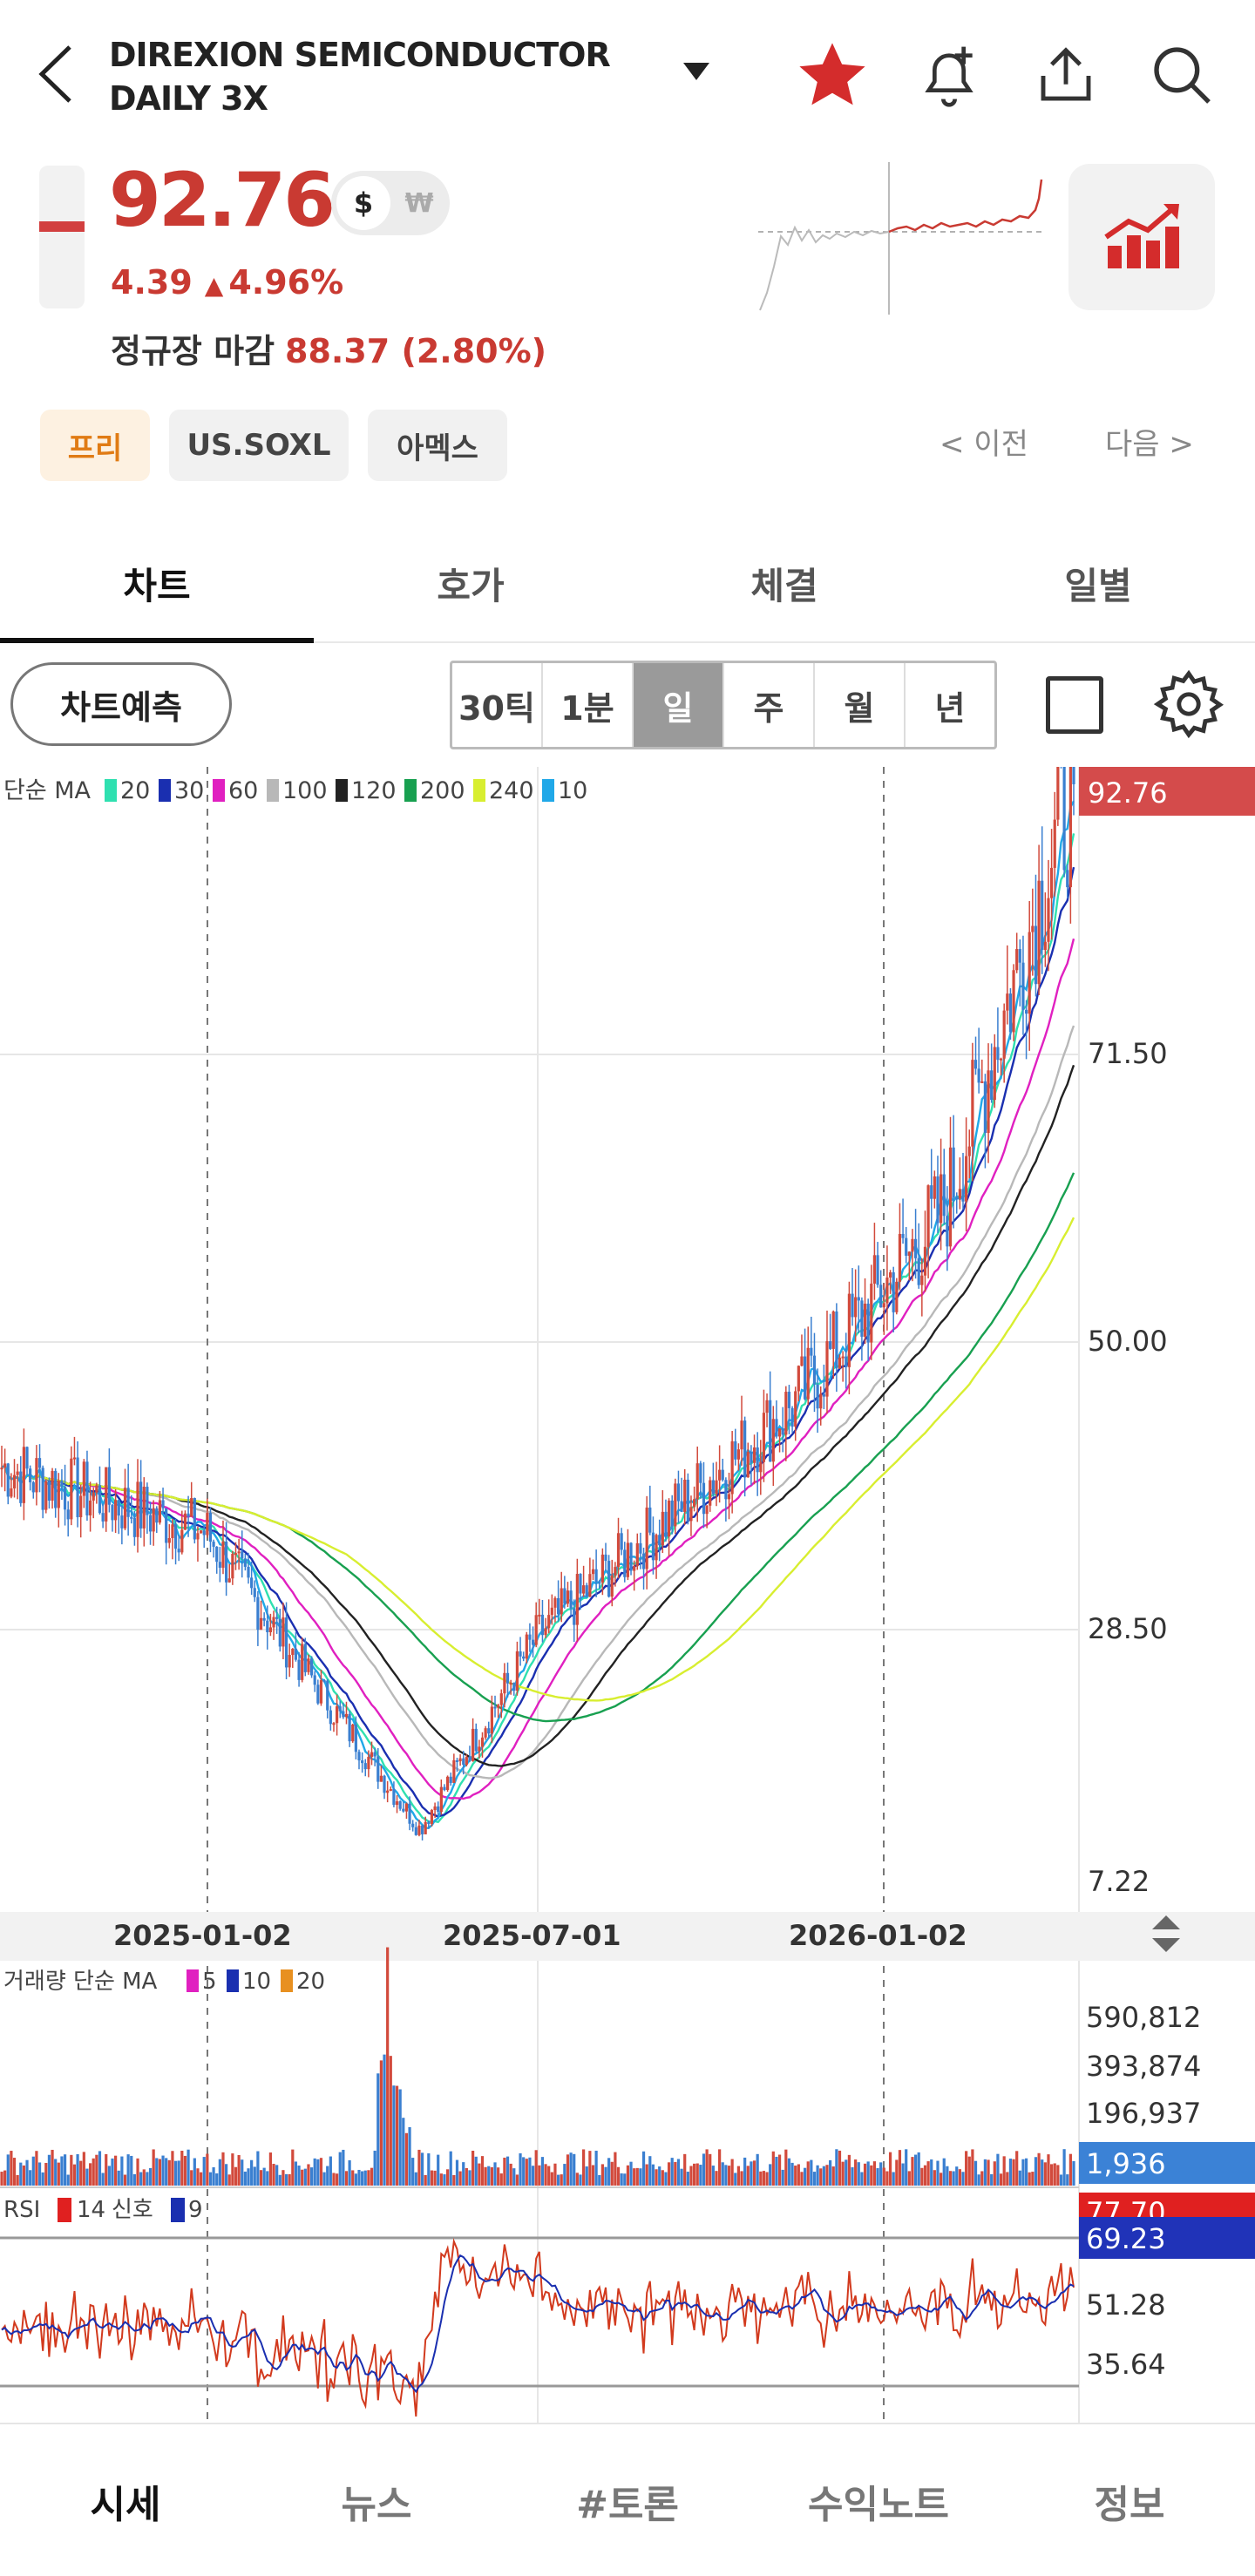 The image size is (1255, 2576). What do you see at coordinates (1167, 2093) in the screenshot?
I see `volume-axis: 590,812 393,874 196,937 1,936` at bounding box center [1167, 2093].